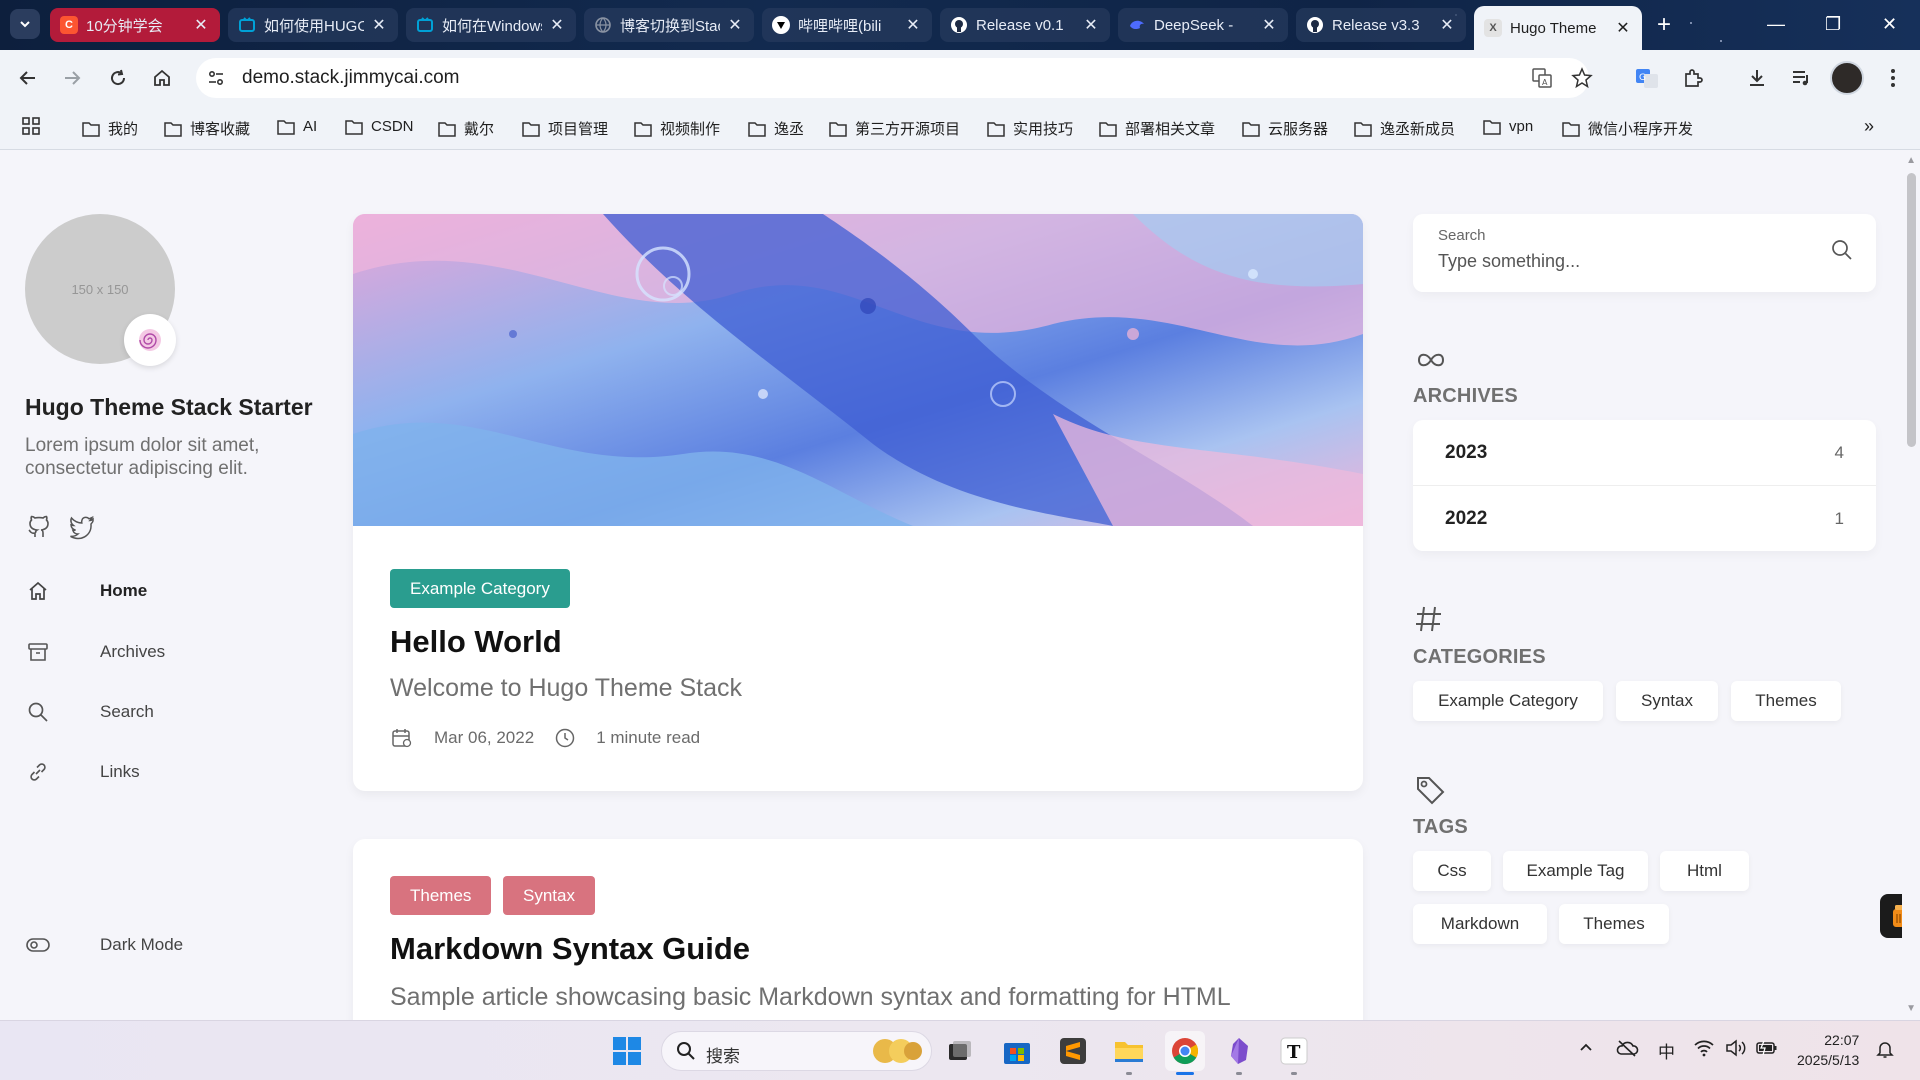 This screenshot has height=1080, width=1920. Describe the element at coordinates (1664, 26) in the screenshot. I see `new-tab-button: +` at that location.